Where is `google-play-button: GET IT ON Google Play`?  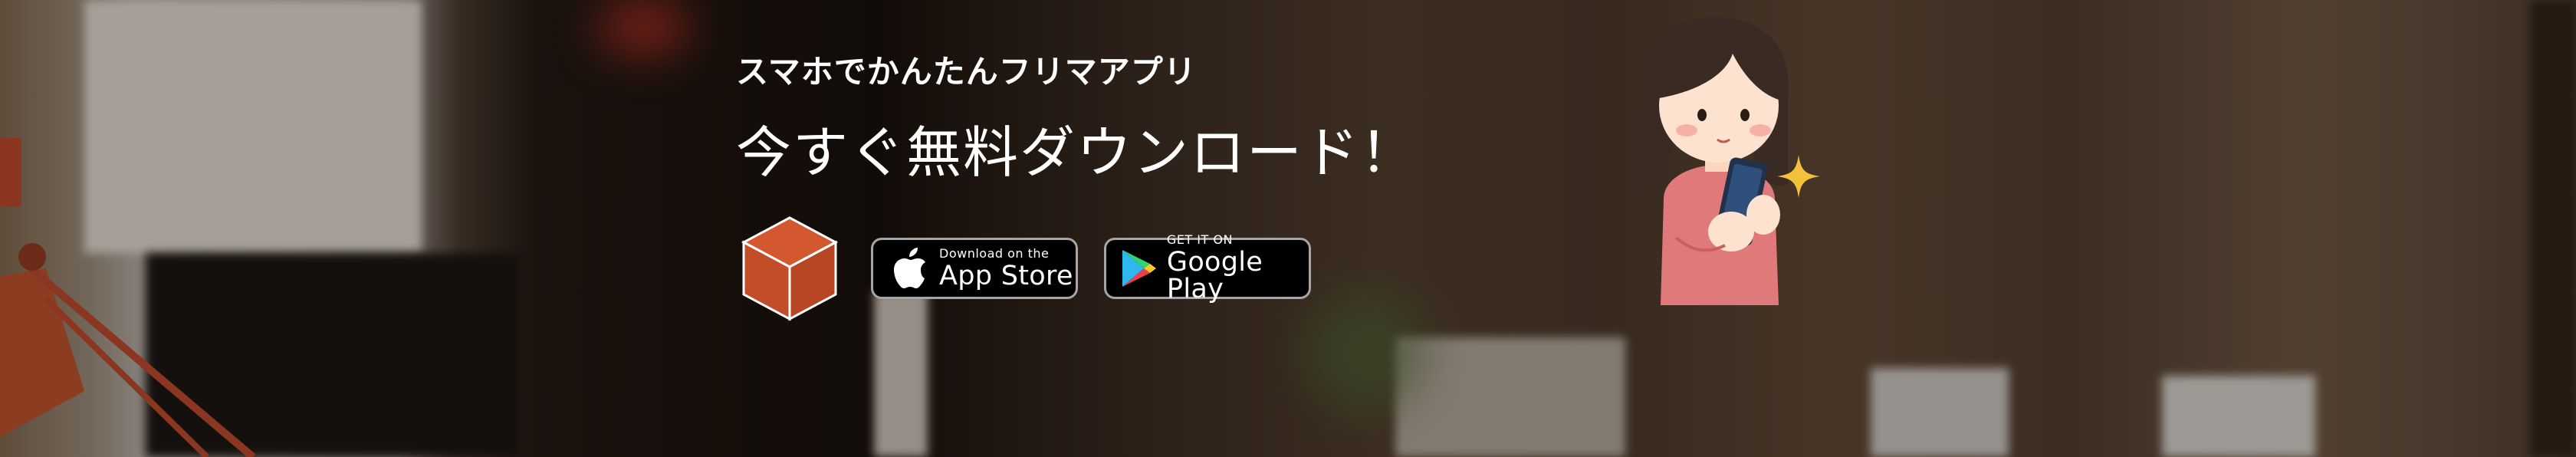
google-play-button: GET IT ON Google Play is located at coordinates (1207, 269).